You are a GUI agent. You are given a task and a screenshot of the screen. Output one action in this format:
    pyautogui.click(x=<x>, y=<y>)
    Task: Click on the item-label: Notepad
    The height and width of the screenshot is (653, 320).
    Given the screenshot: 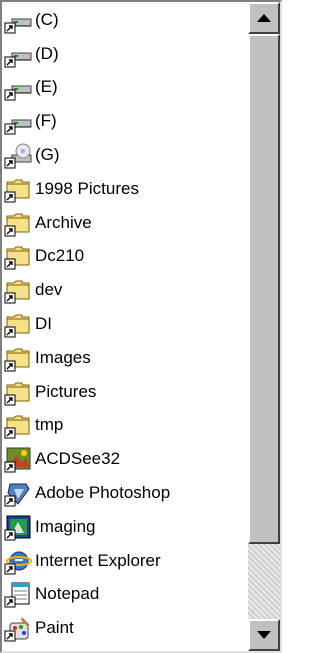 What is the action you would take?
    pyautogui.click(x=67, y=594)
    